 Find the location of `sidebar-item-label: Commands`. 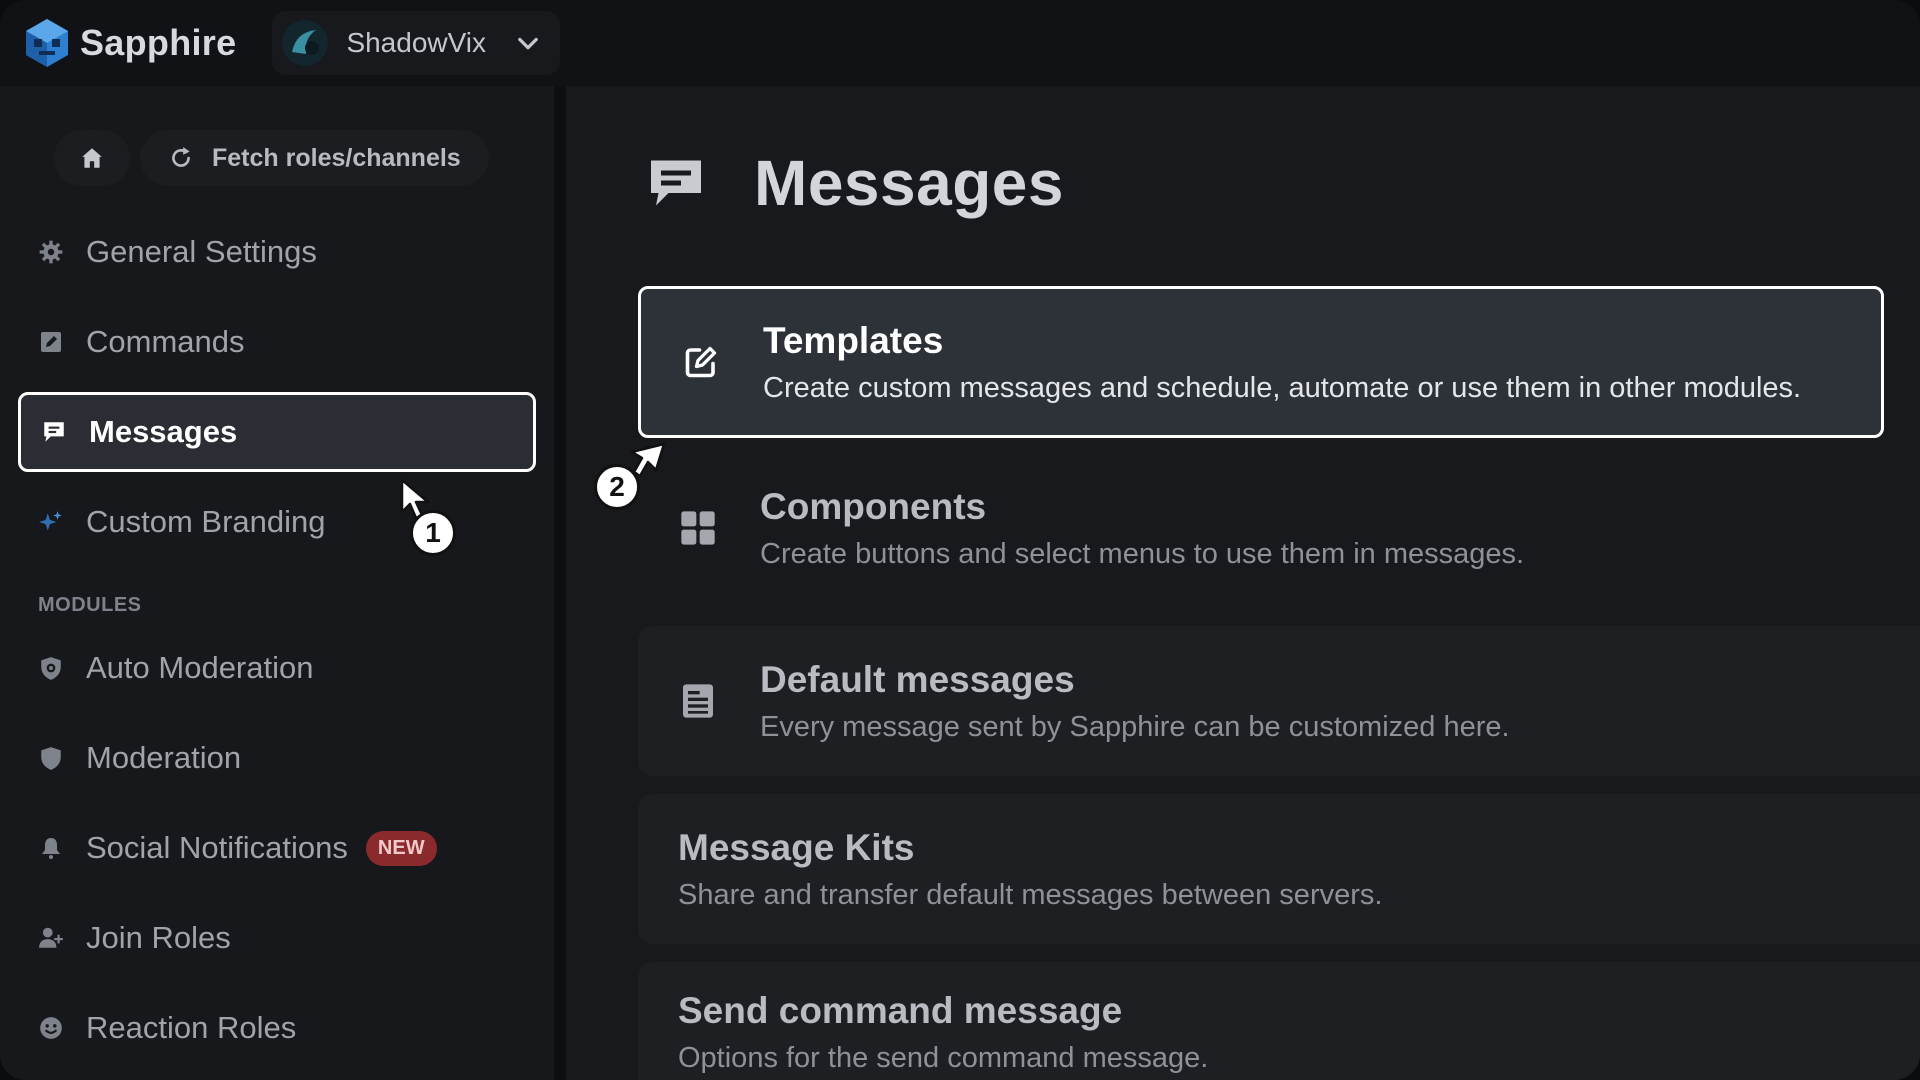

sidebar-item-label: Commands is located at coordinates (165, 341).